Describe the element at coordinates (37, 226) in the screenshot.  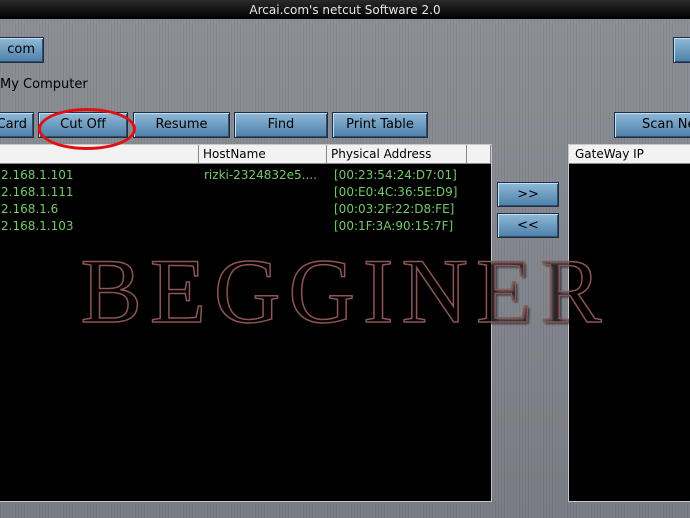
I see `row-ip: 2.168.1.103` at that location.